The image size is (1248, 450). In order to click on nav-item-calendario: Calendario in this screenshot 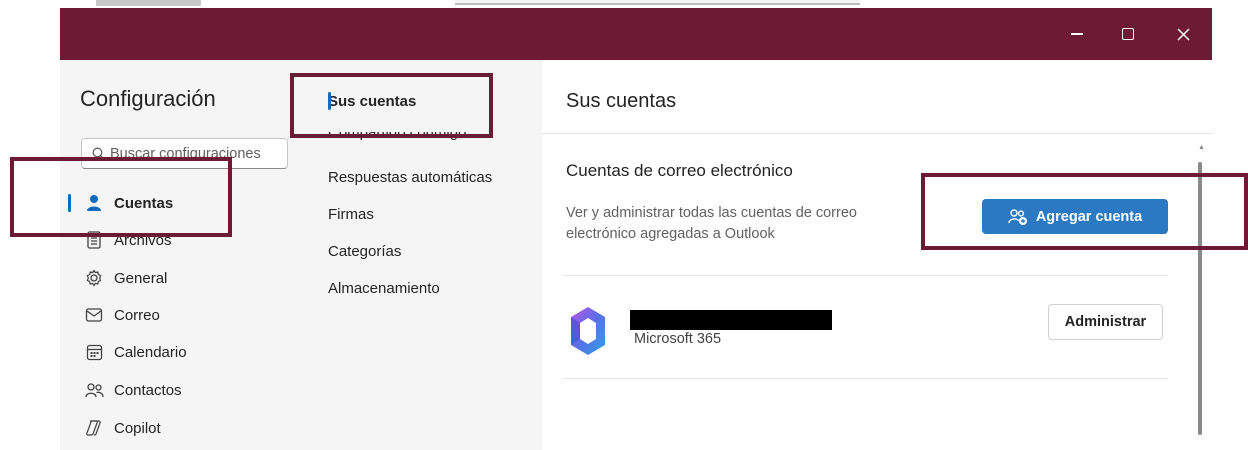, I will do `click(185, 352)`.